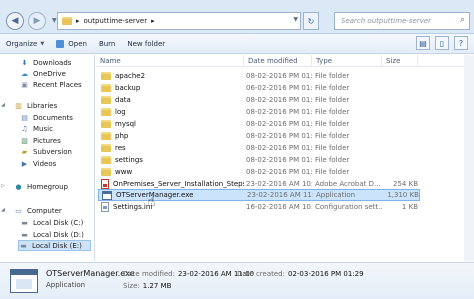  I want to click on column-header-label: Name, so click(110, 61).